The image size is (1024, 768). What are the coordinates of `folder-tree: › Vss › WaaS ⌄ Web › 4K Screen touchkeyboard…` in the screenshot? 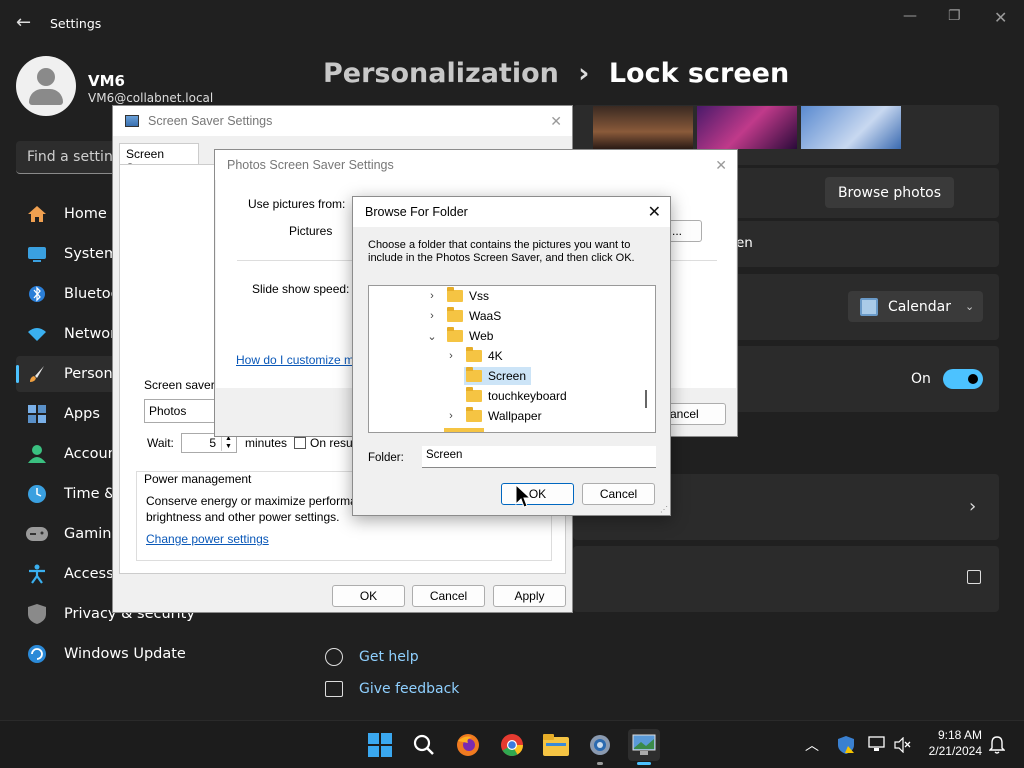 It's located at (512, 359).